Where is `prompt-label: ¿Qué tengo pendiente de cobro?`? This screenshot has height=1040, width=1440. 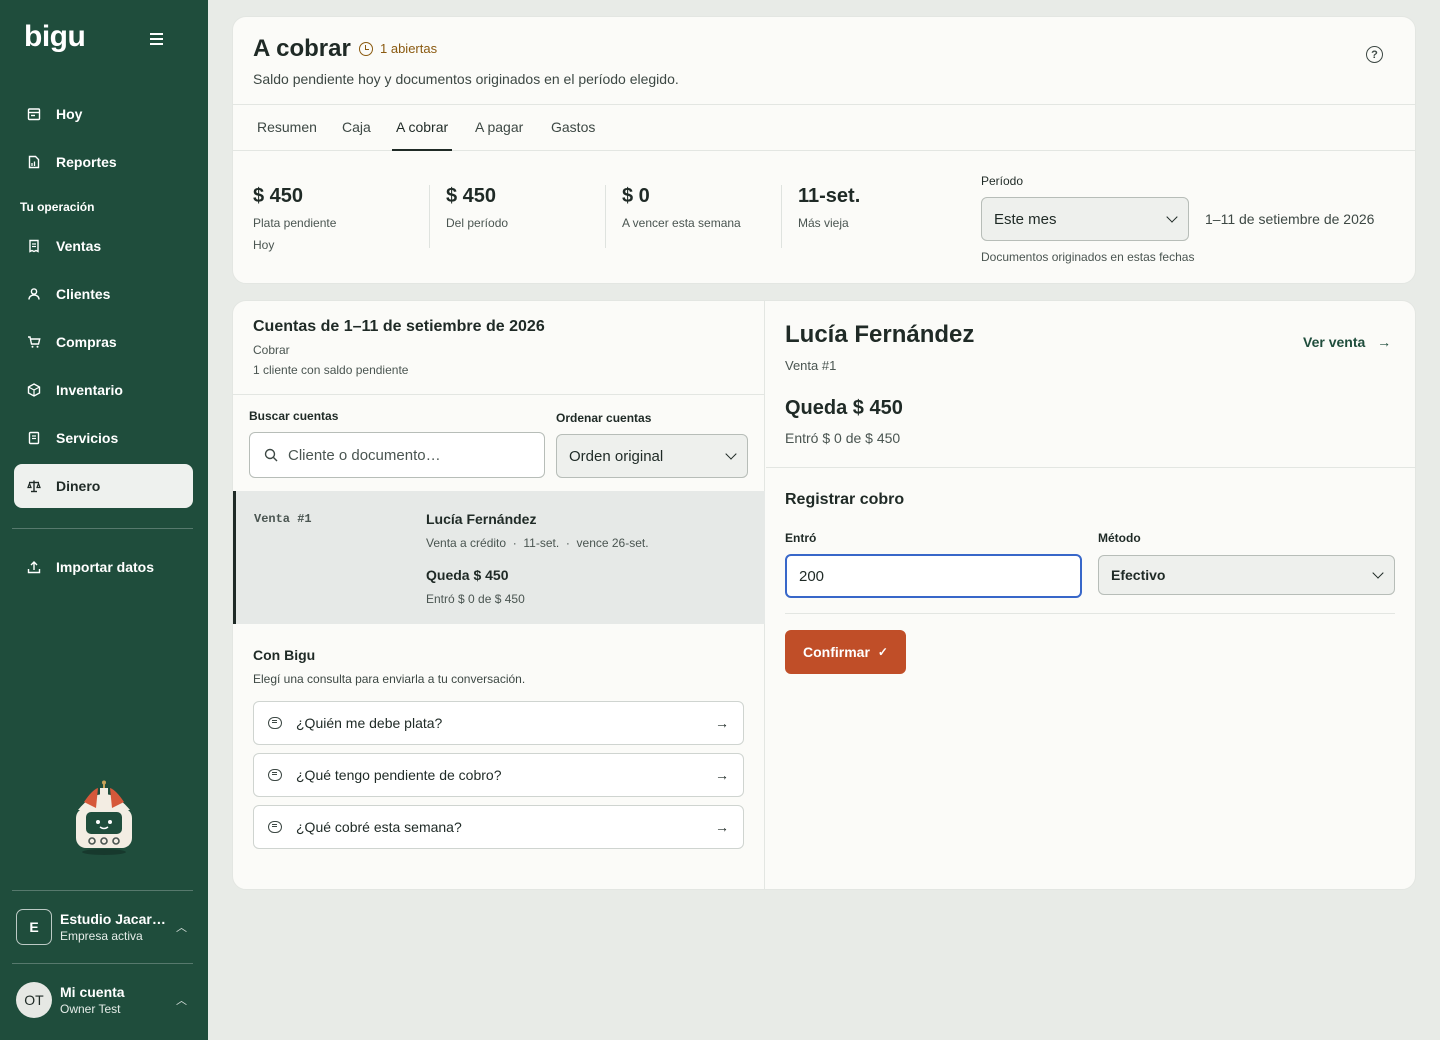
prompt-label: ¿Qué tengo pendiente de cobro? is located at coordinates (399, 775).